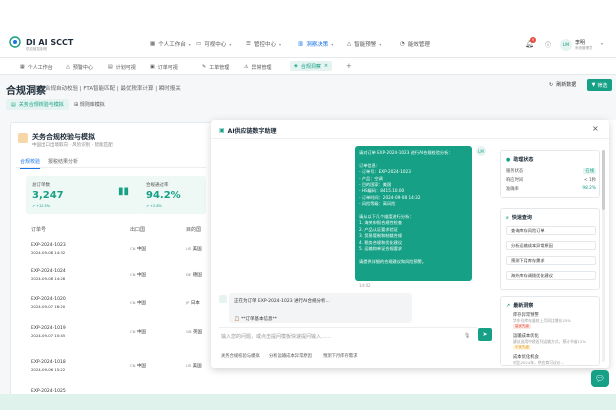 The width and height of the screenshot is (616, 410). Describe the element at coordinates (584, 48) in the screenshot. I see `user-role: 系统管理员` at that location.